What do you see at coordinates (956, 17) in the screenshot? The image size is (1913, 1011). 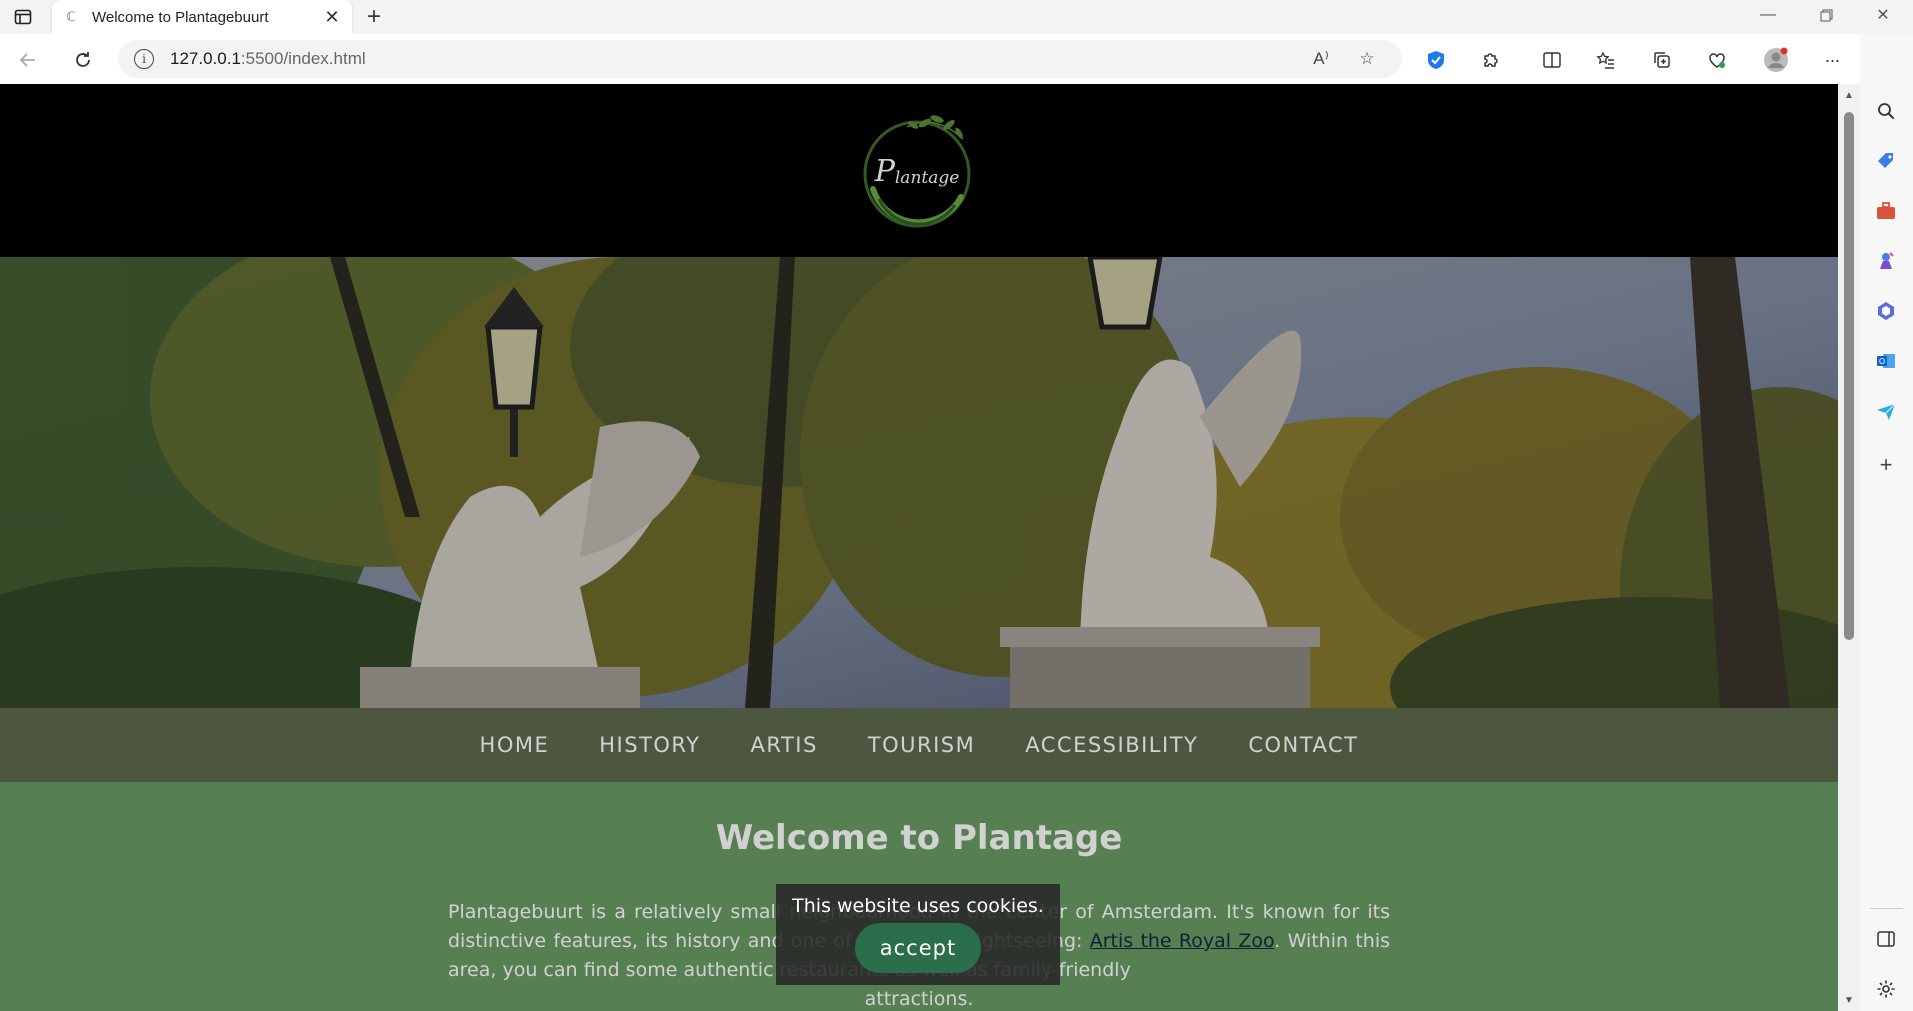 I see `browser-tab-bar: ℂ Welcome to Plantagebuurt ✕ + — ✕` at bounding box center [956, 17].